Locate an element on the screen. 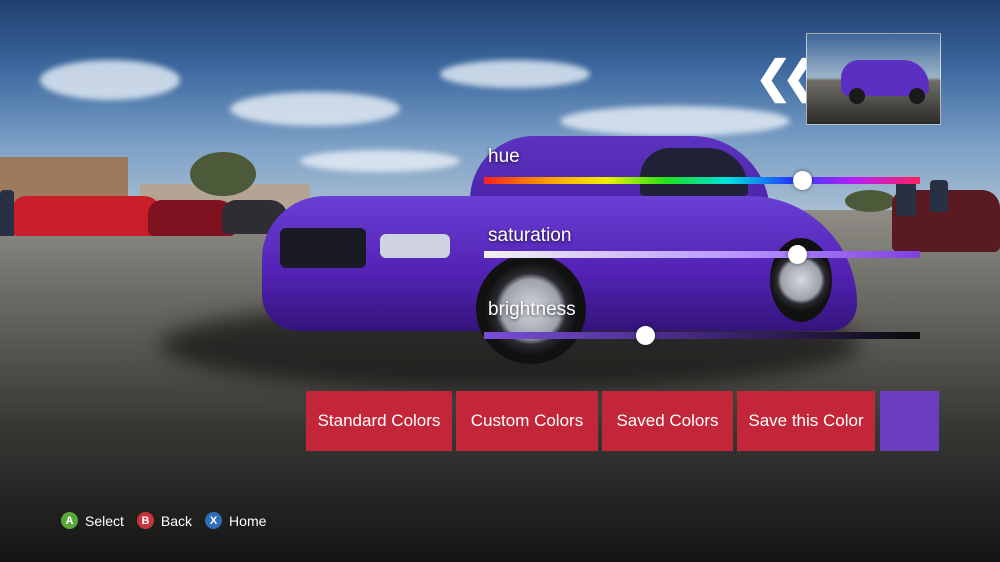 The height and width of the screenshot is (562, 1000). hue-knob is located at coordinates (802, 180).